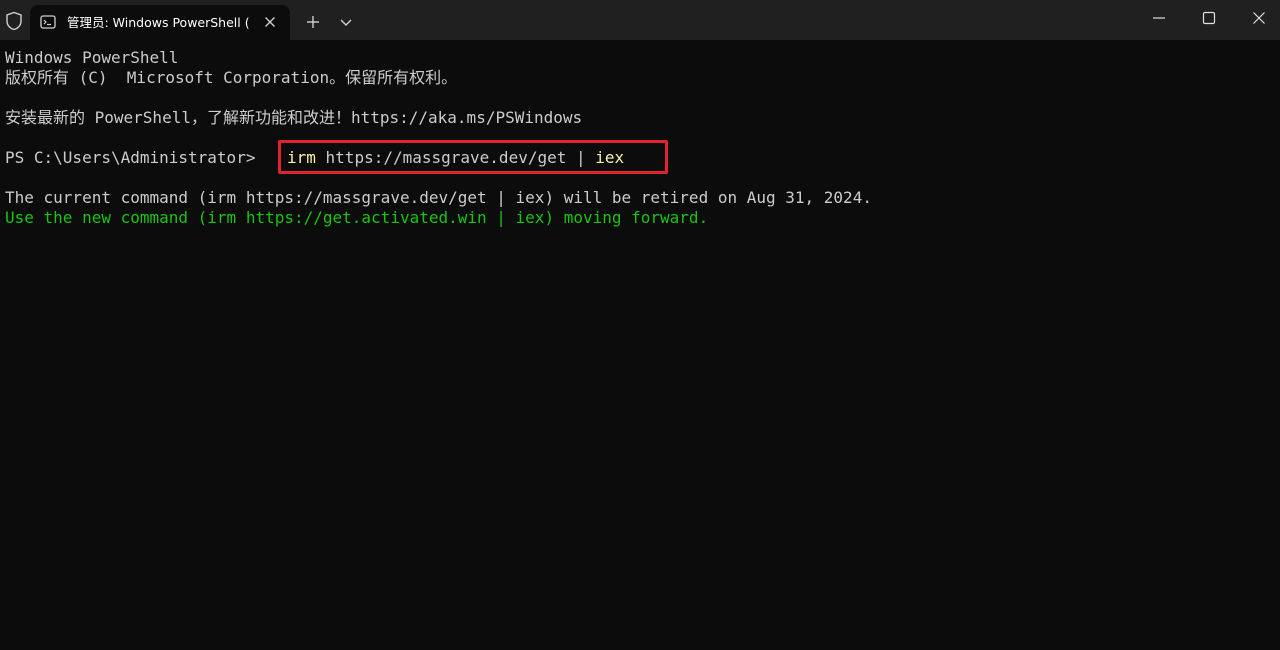  Describe the element at coordinates (640, 20) in the screenshot. I see `title-bar: 管理员: Windows PowerShell (` at that location.